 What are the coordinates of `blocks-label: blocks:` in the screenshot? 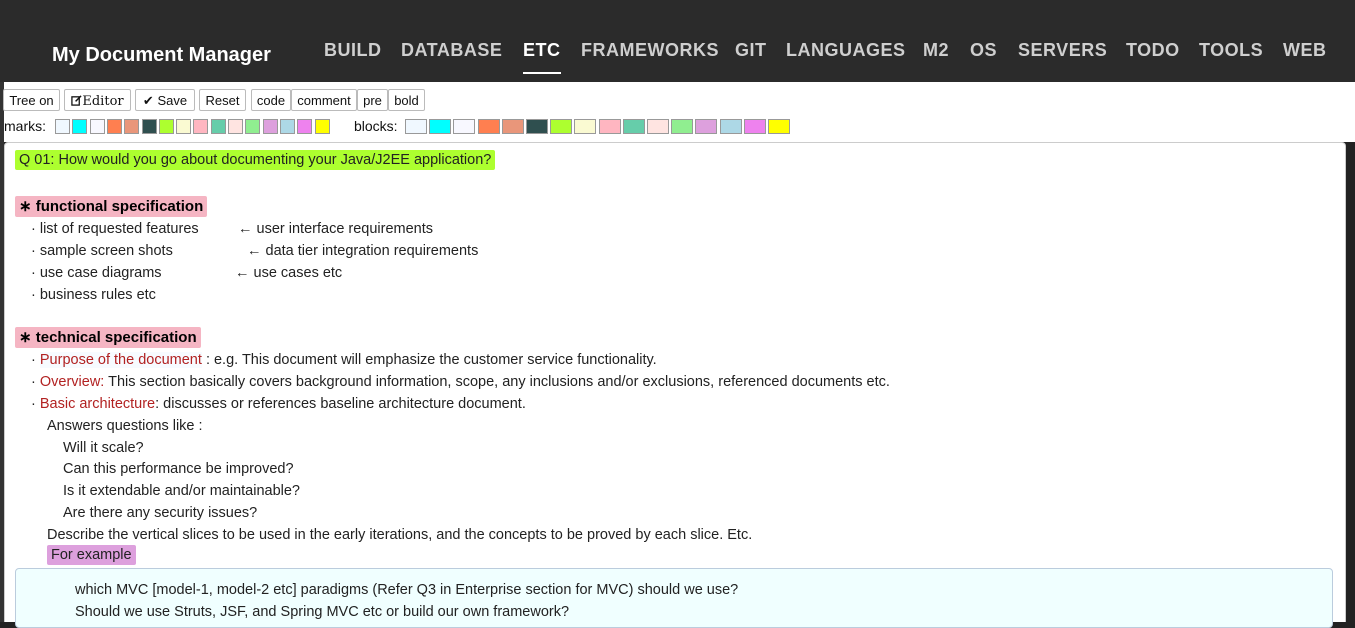 It's located at (376, 126).